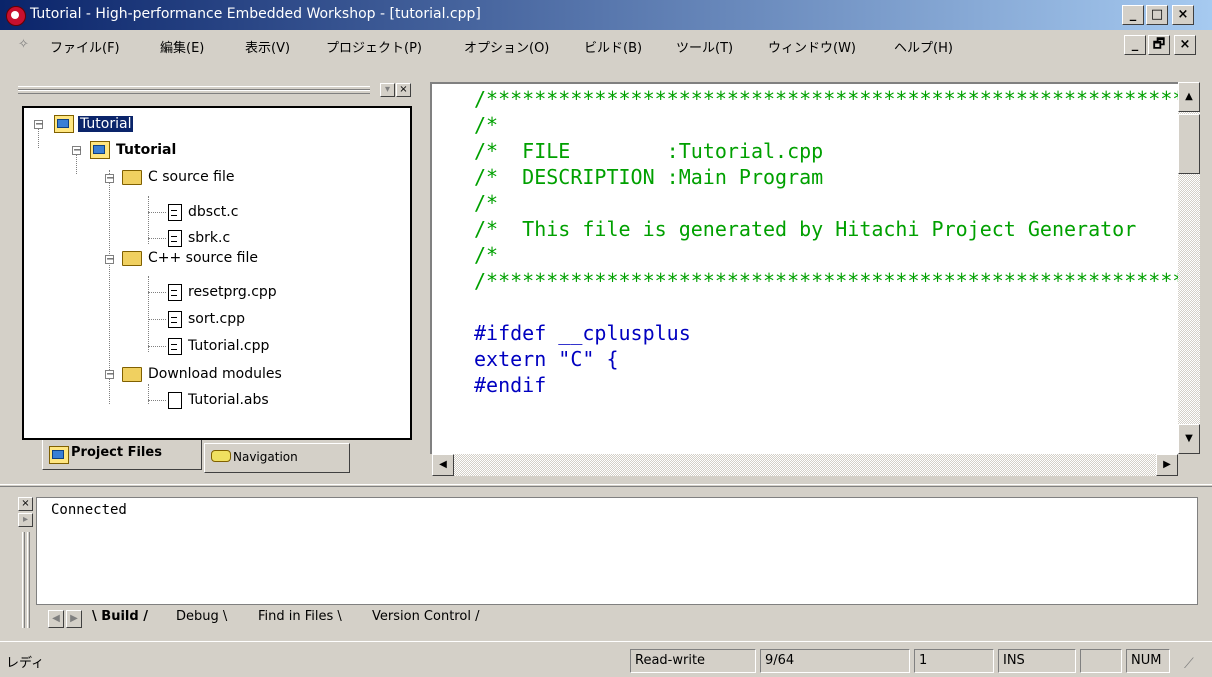 This screenshot has width=1212, height=677. What do you see at coordinates (209, 238) in the screenshot?
I see `tree-file-label: sbrk.c` at bounding box center [209, 238].